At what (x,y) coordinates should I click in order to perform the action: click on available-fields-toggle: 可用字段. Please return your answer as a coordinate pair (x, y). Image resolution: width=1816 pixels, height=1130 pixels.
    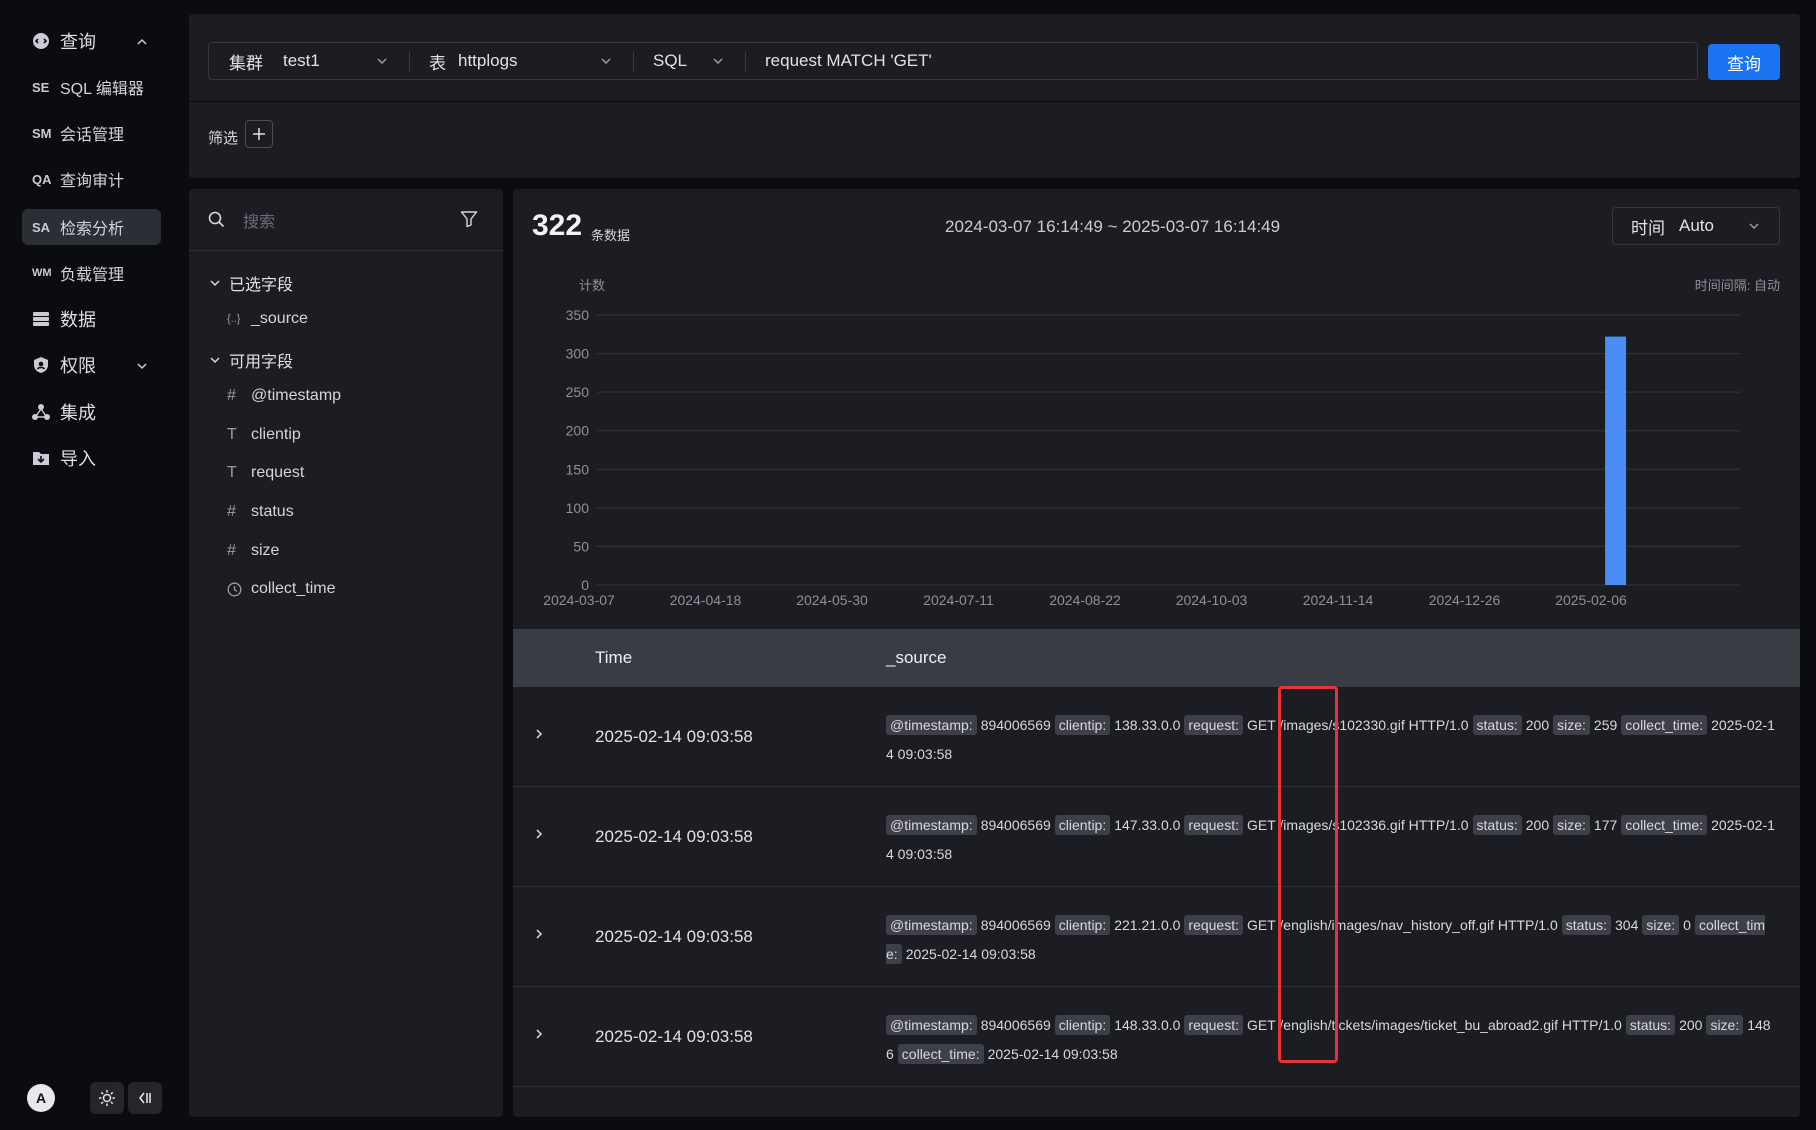
    Looking at the image, I should click on (251, 360).